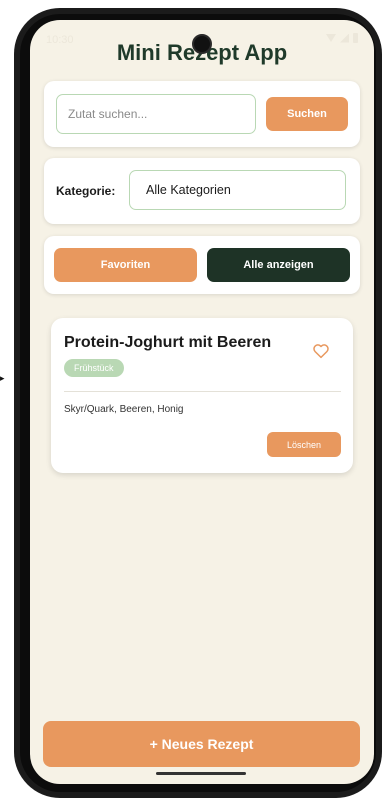 Image resolution: width=383 pixels, height=798 pixels. Describe the element at coordinates (278, 265) in the screenshot. I see `show-all-button: Alle anzeigen` at that location.